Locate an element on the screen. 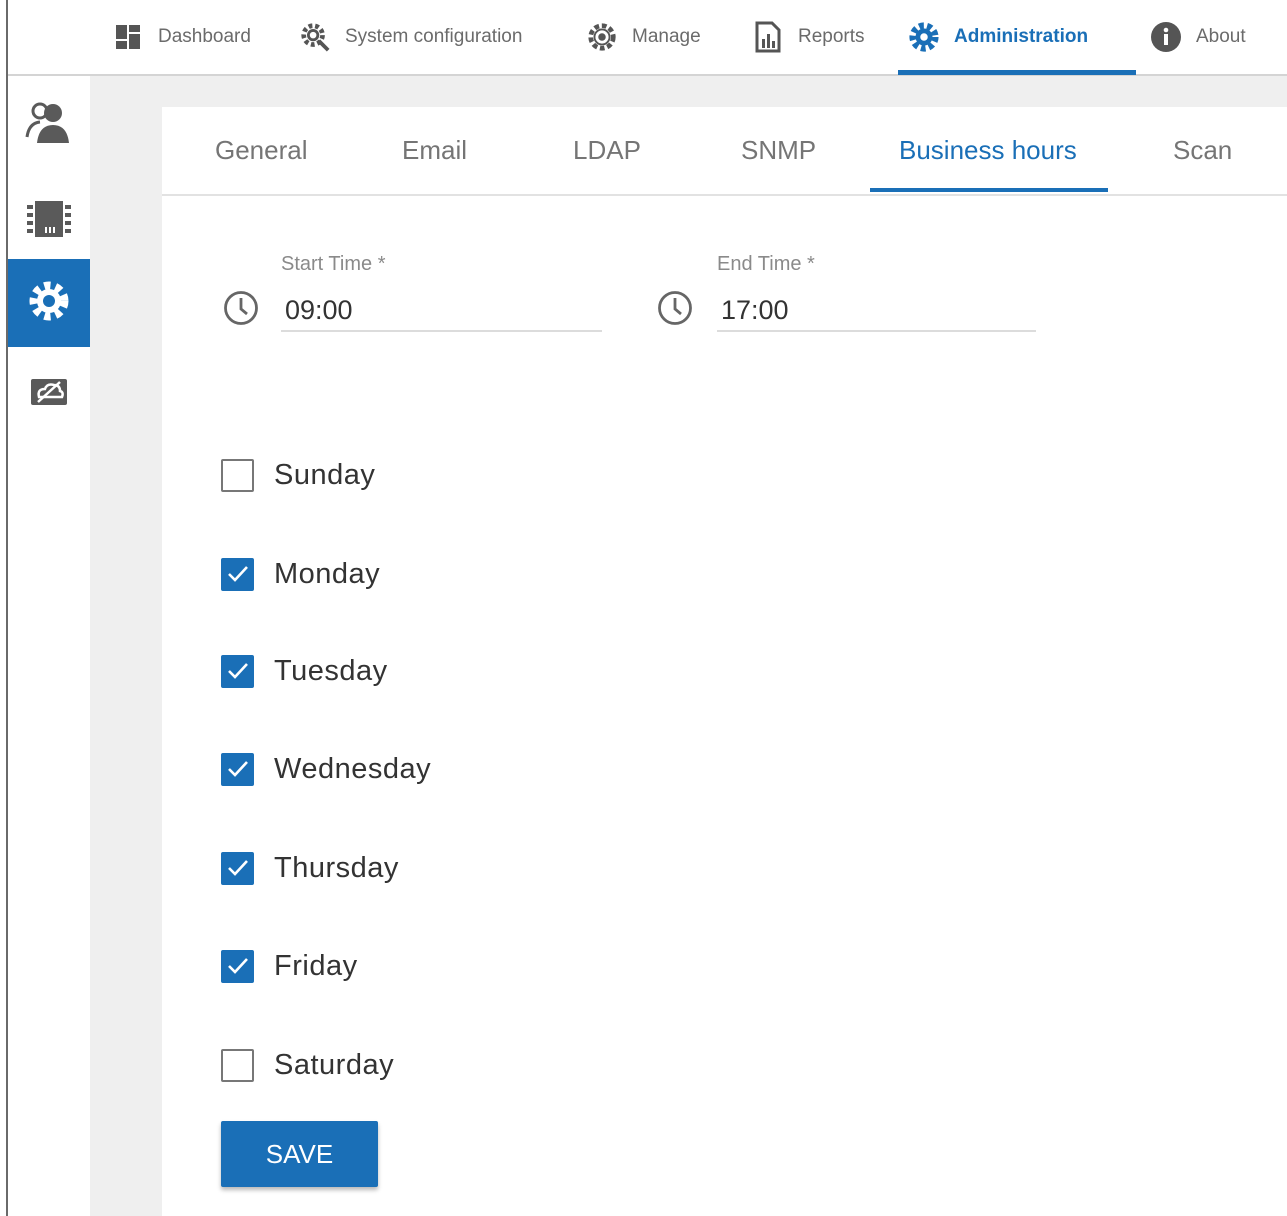  system-configuration-icon is located at coordinates (315, 37).